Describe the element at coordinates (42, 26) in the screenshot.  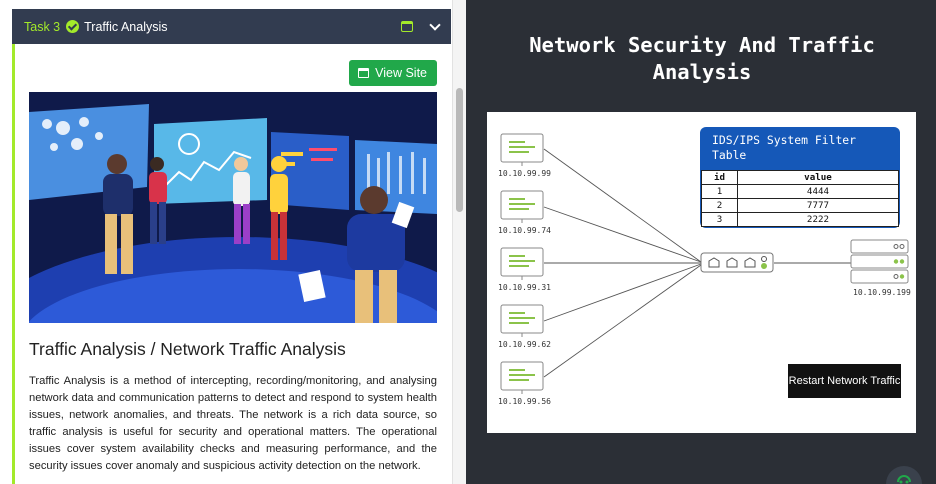
I see `task-number: Task 3` at that location.